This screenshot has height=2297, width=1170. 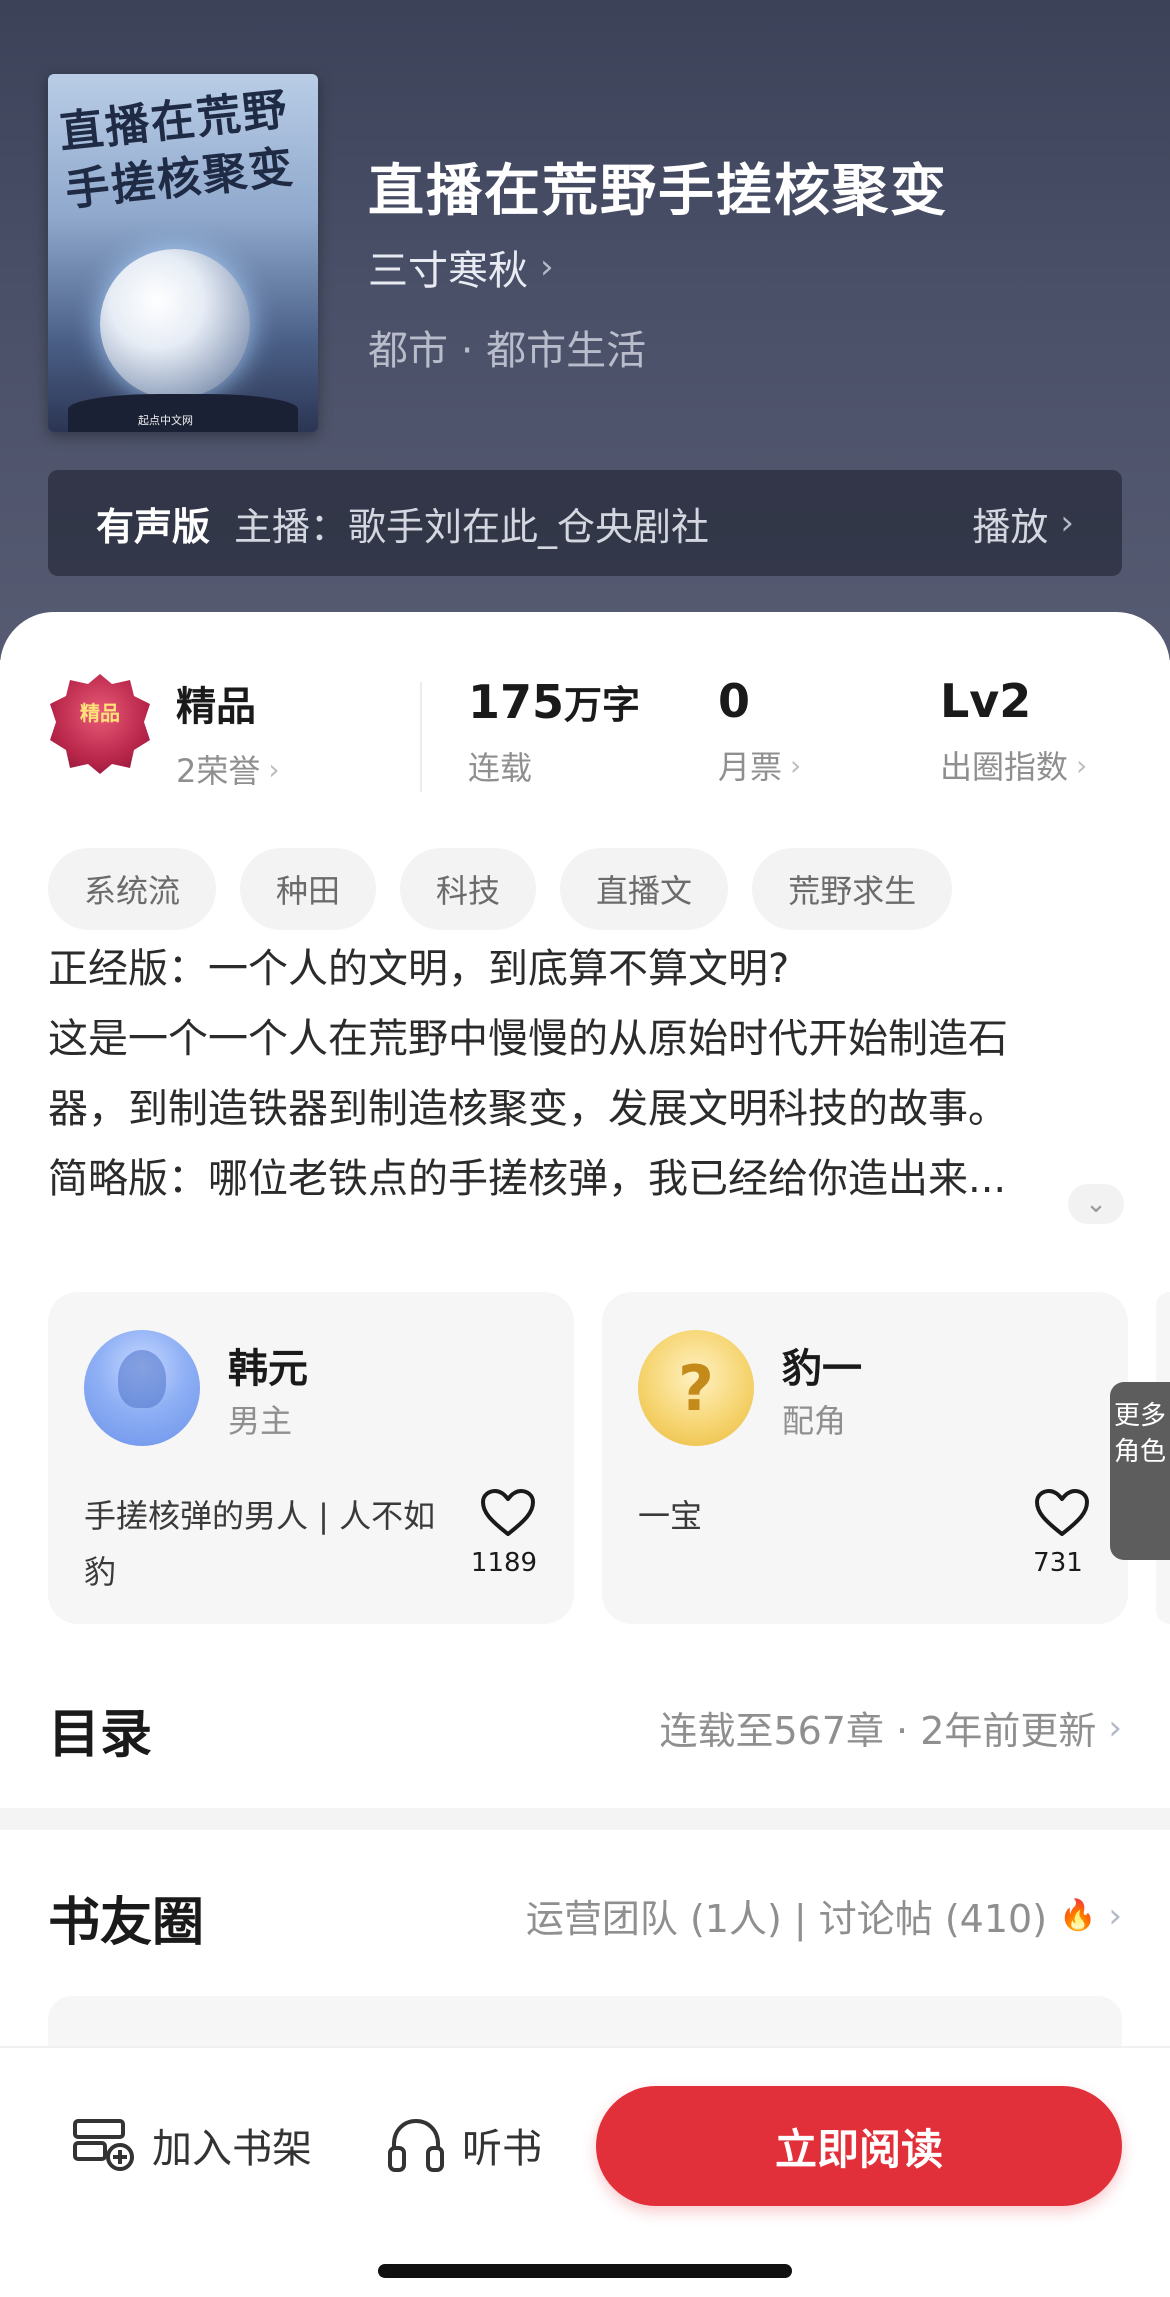 I want to click on monthly-ticket-stat: 0 月票 ›, so click(x=759, y=731).